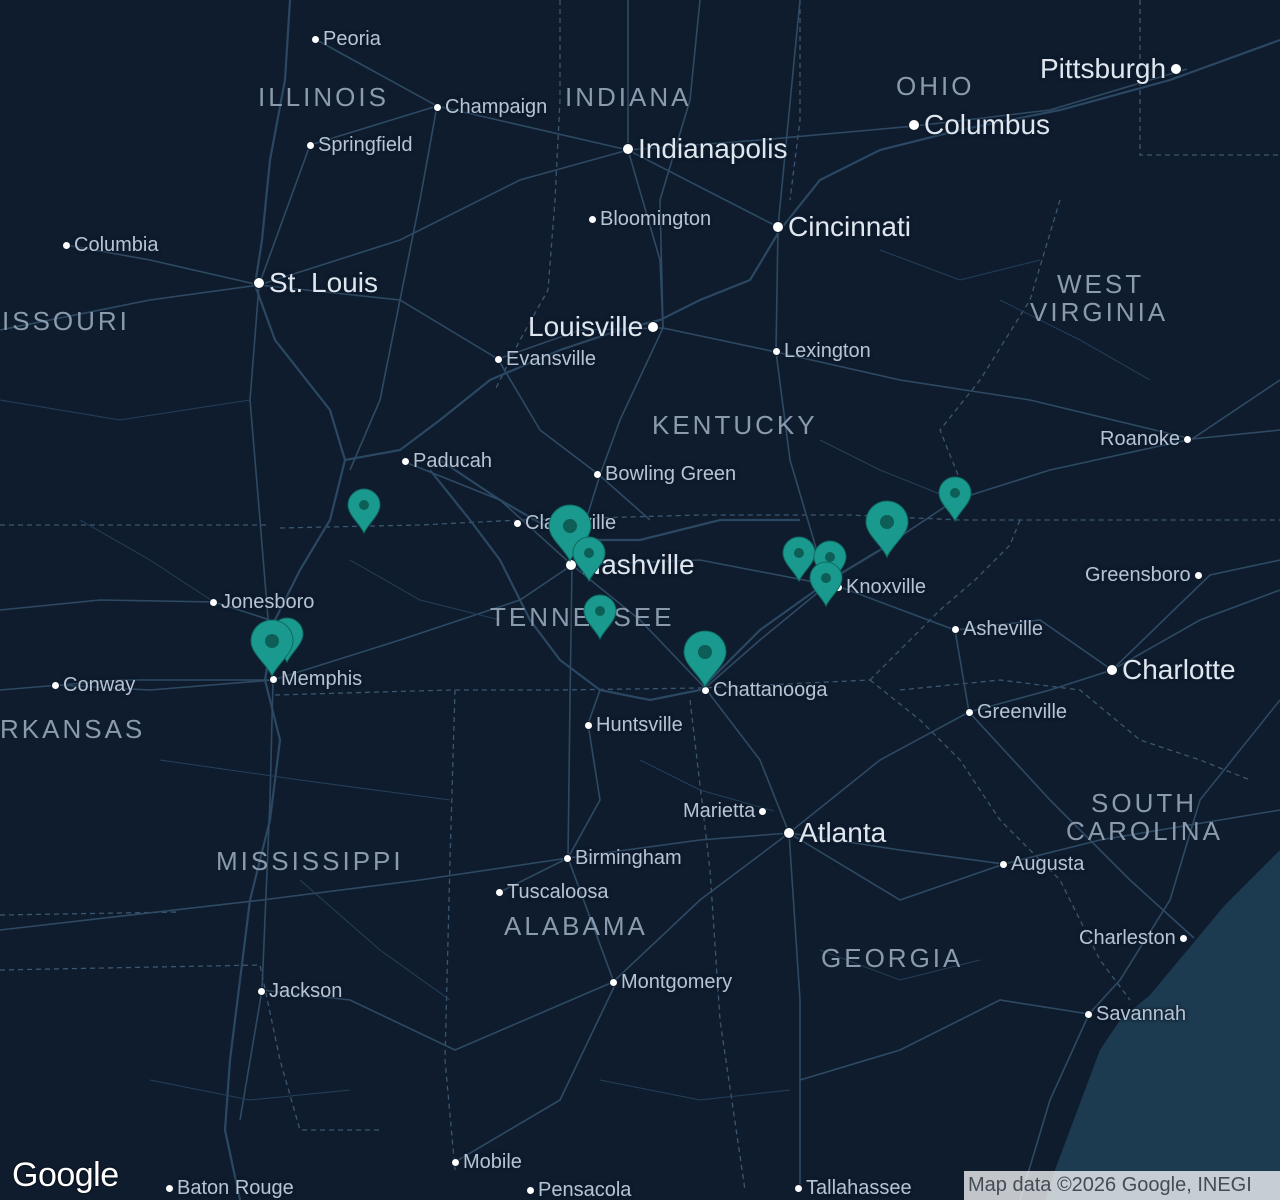 The image size is (1280, 1200). I want to click on city-name: Tallahassee, so click(859, 1188).